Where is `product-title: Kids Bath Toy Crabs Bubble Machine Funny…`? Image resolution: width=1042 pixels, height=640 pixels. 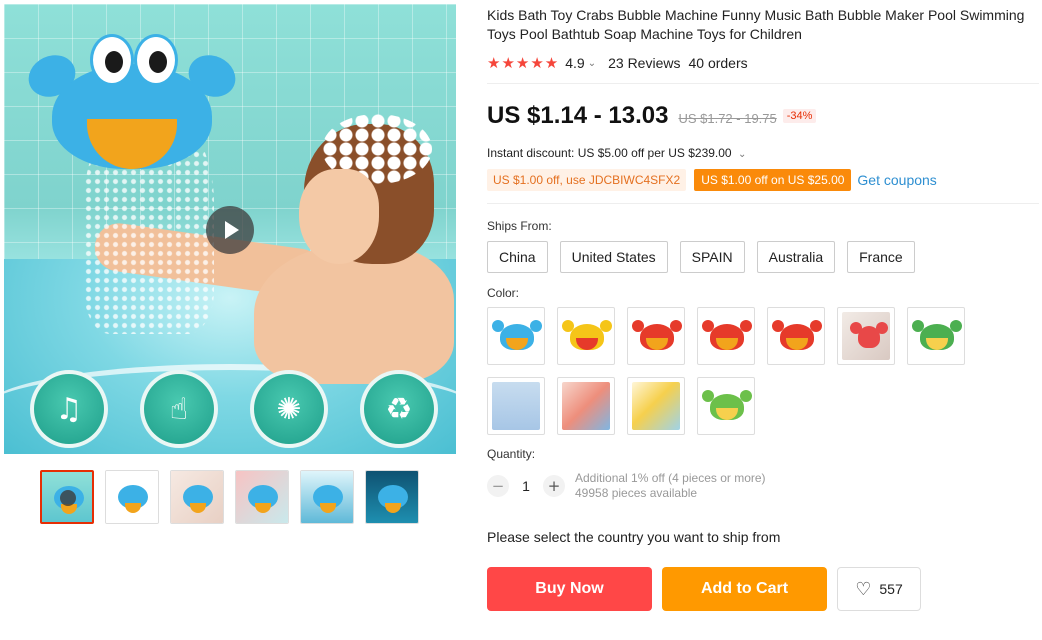
product-title: Kids Bath Toy Crabs Bubble Machine Funny… is located at coordinates (756, 24).